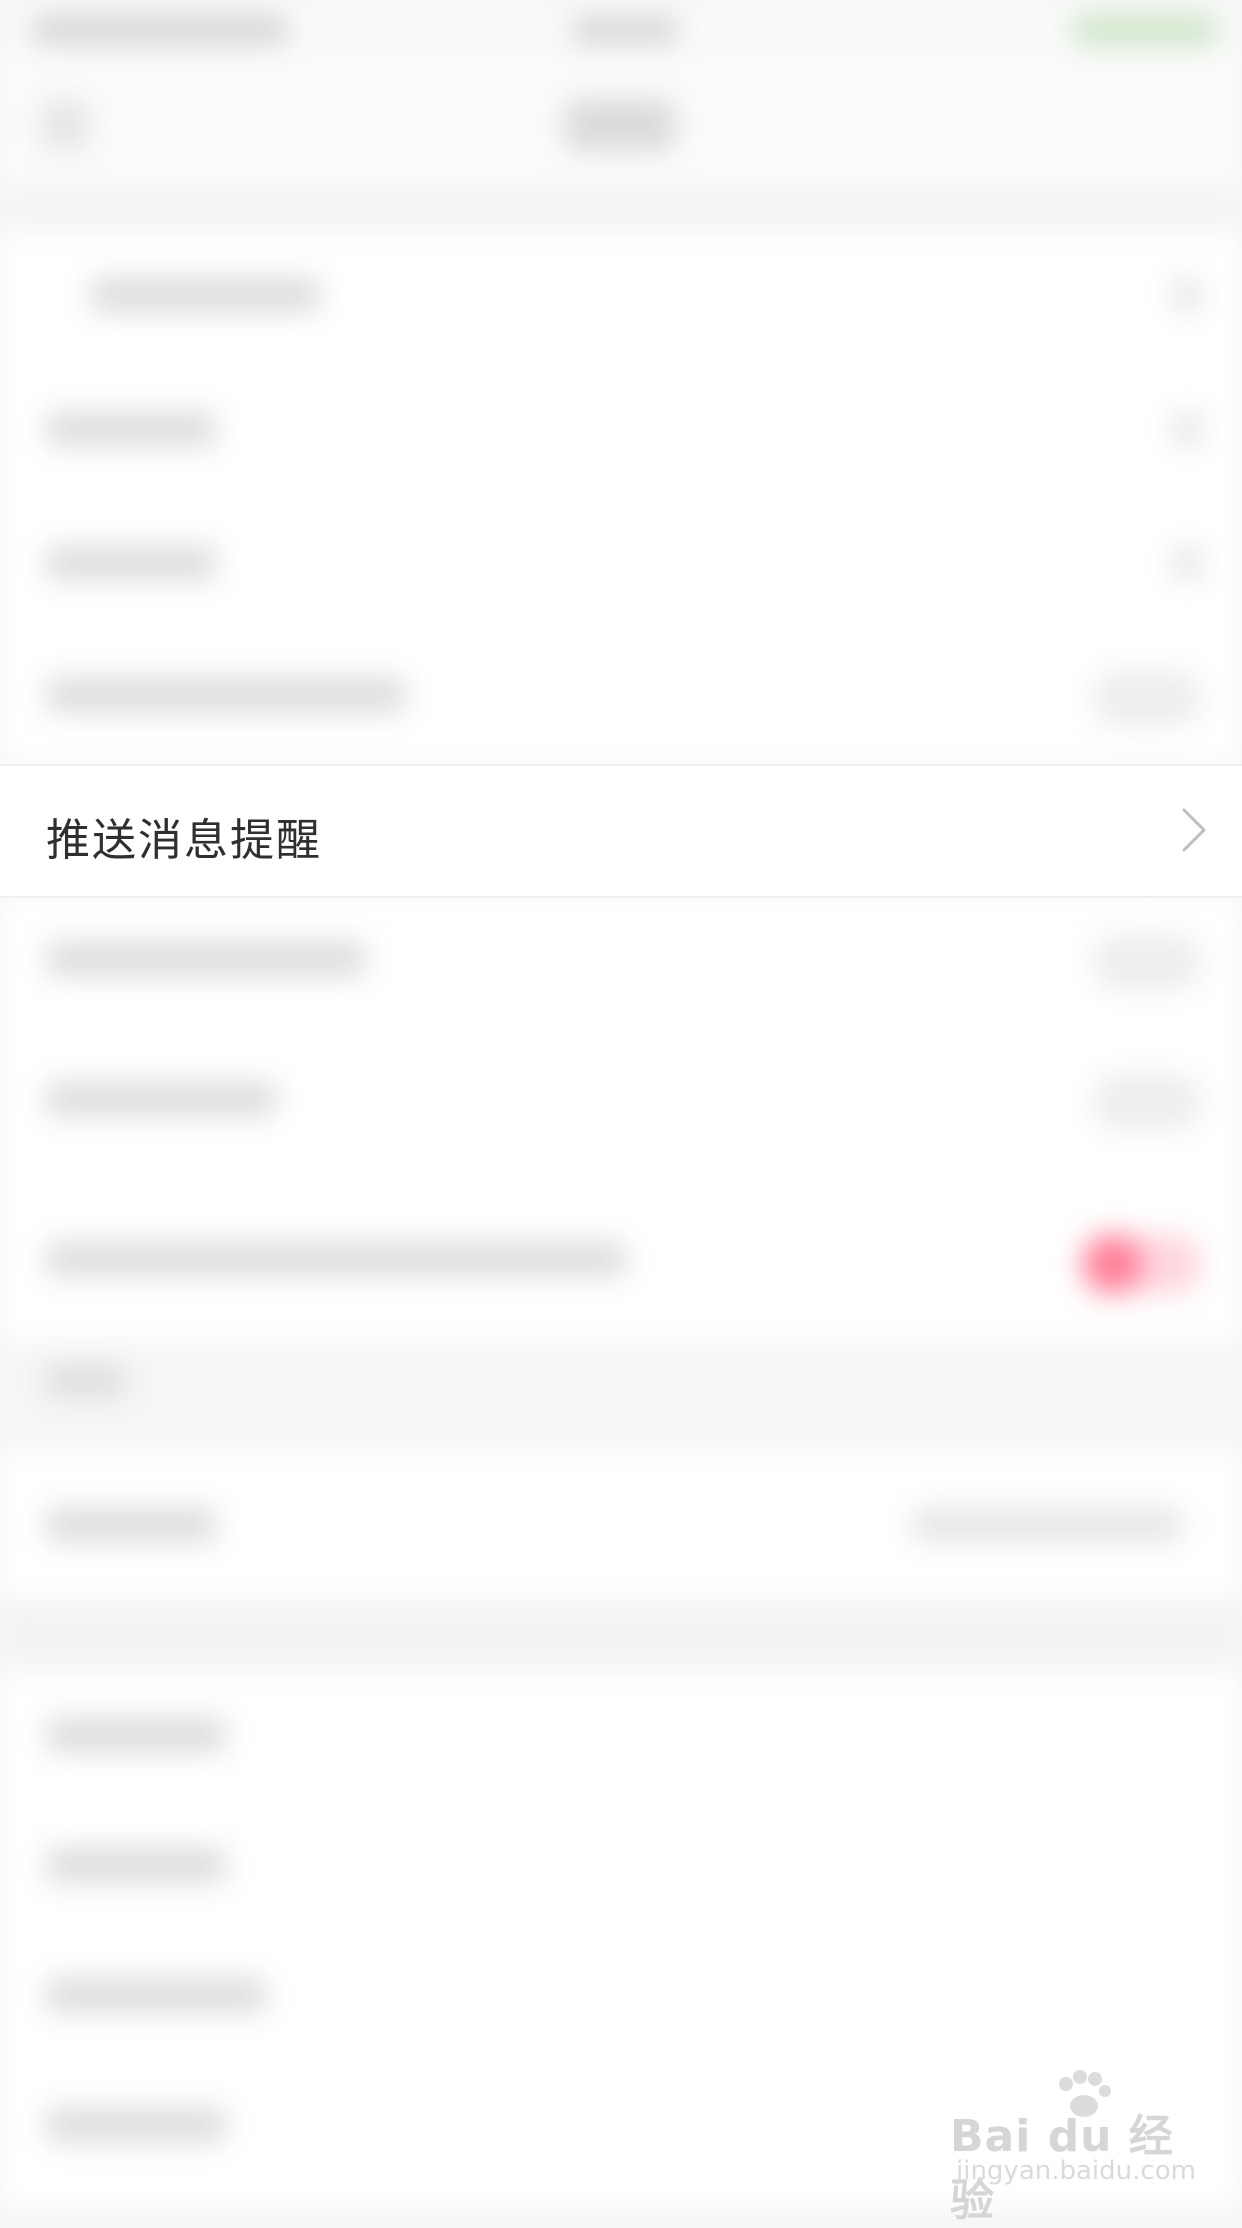 The width and height of the screenshot is (1242, 2228). I want to click on status-time, so click(625, 30).